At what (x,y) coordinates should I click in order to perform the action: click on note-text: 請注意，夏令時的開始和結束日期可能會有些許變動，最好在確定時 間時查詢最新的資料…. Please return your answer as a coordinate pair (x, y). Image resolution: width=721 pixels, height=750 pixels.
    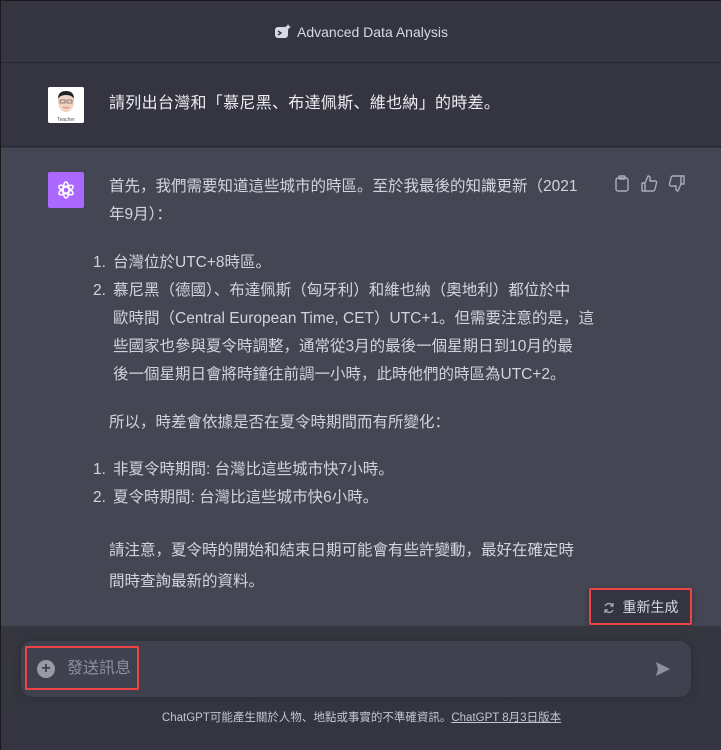
    Looking at the image, I should click on (356, 566).